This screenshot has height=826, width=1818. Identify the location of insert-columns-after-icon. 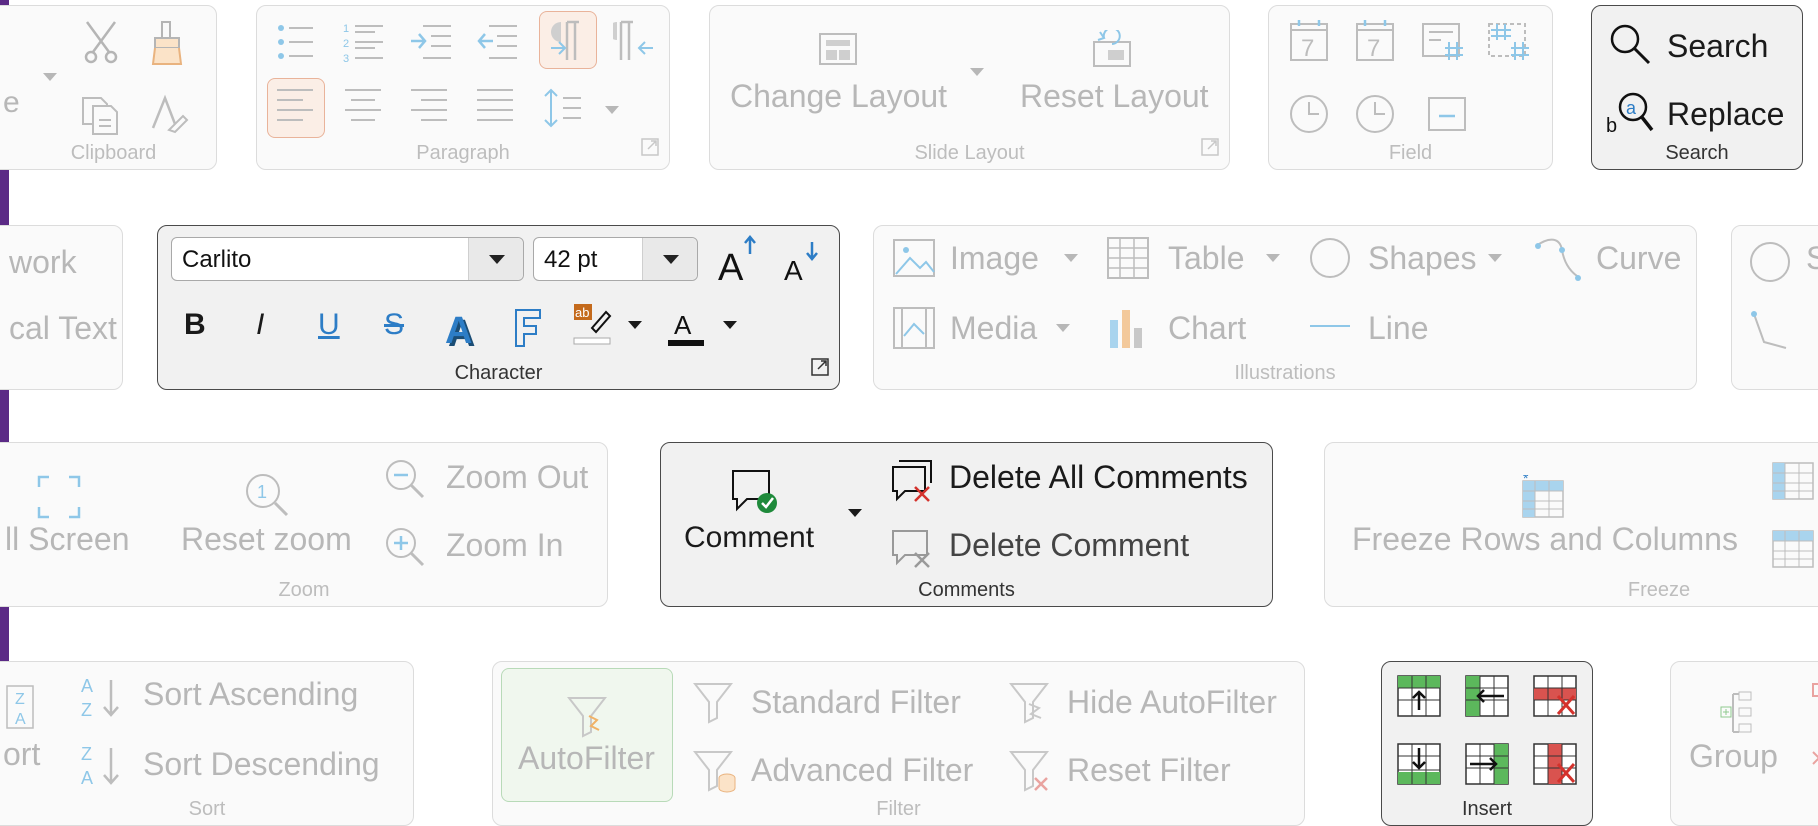
(1487, 764).